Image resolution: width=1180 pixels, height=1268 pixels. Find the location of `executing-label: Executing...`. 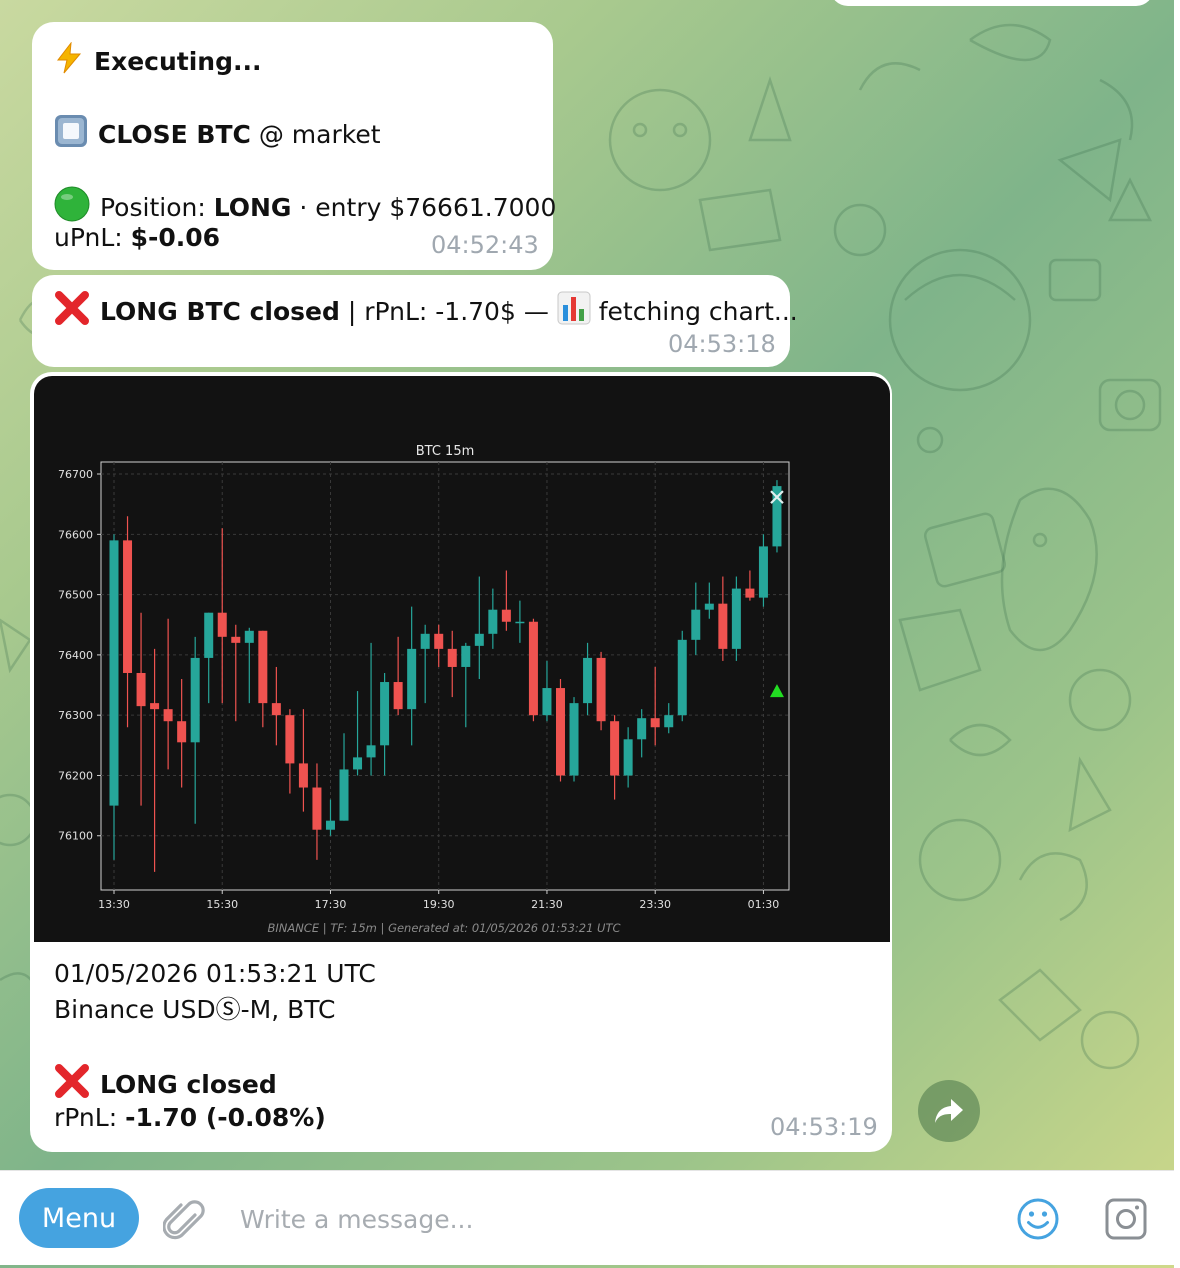

executing-label: Executing... is located at coordinates (178, 61).